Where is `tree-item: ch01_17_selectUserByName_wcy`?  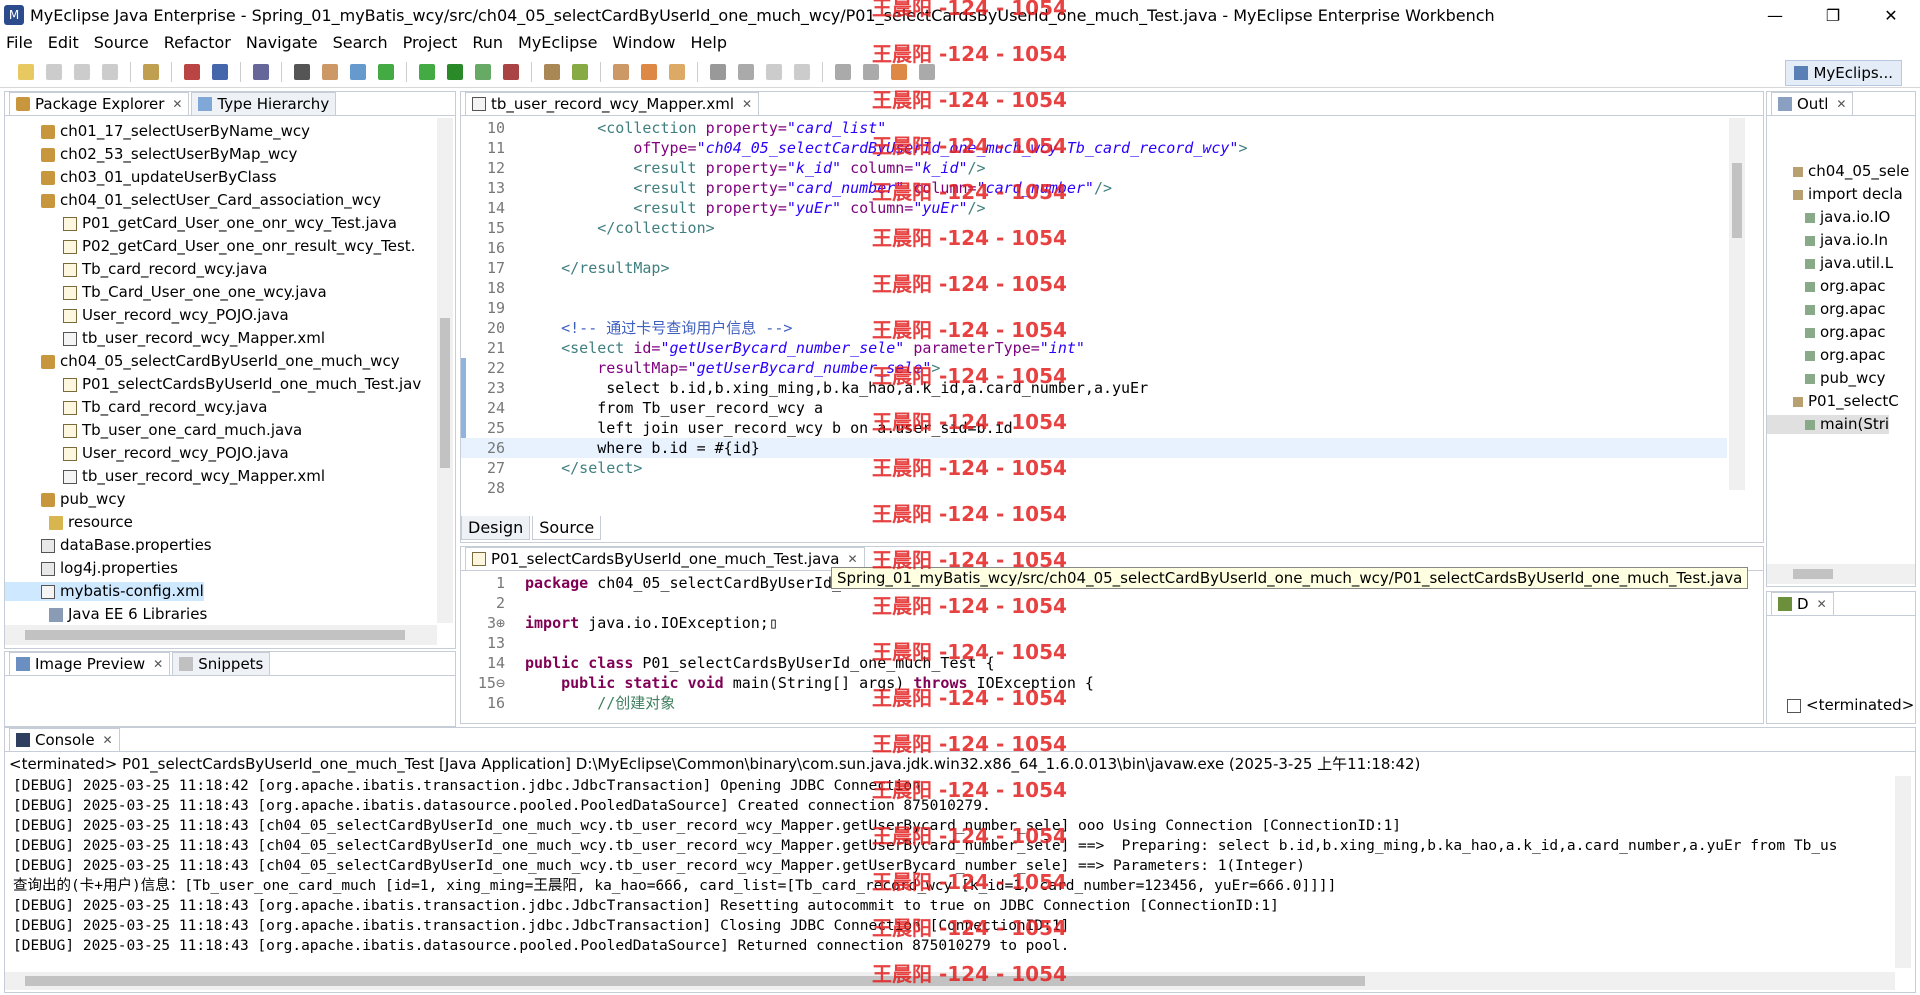 tree-item: ch01_17_selectUserByName_wcy is located at coordinates (157, 131).